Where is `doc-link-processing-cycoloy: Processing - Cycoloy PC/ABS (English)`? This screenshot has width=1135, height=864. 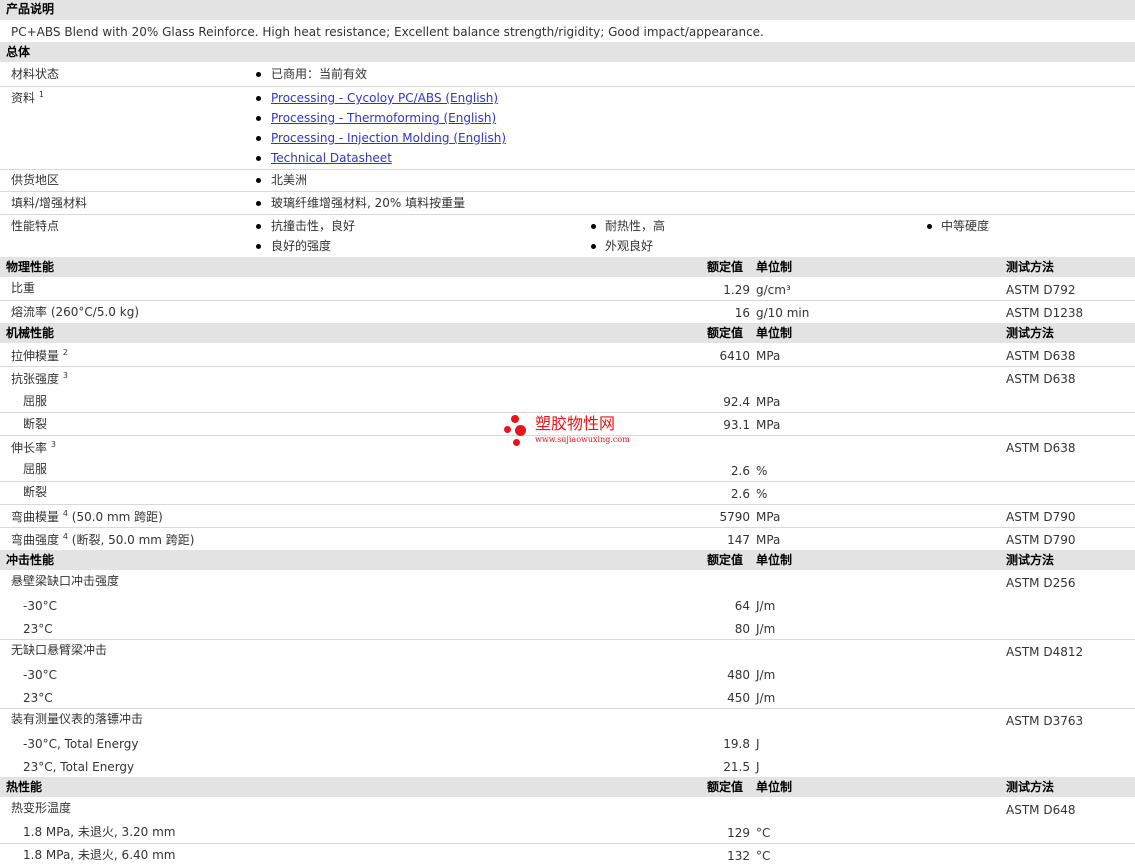 doc-link-processing-cycoloy: Processing - Cycoloy PC/ABS (English) is located at coordinates (384, 98).